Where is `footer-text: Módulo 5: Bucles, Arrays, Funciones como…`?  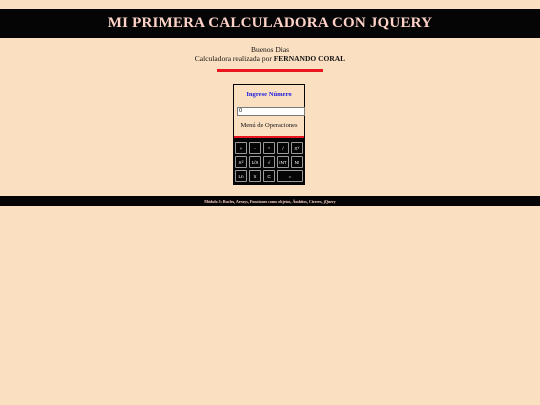 footer-text: Módulo 5: Bucles, Arrays, Funciones como… is located at coordinates (270, 201).